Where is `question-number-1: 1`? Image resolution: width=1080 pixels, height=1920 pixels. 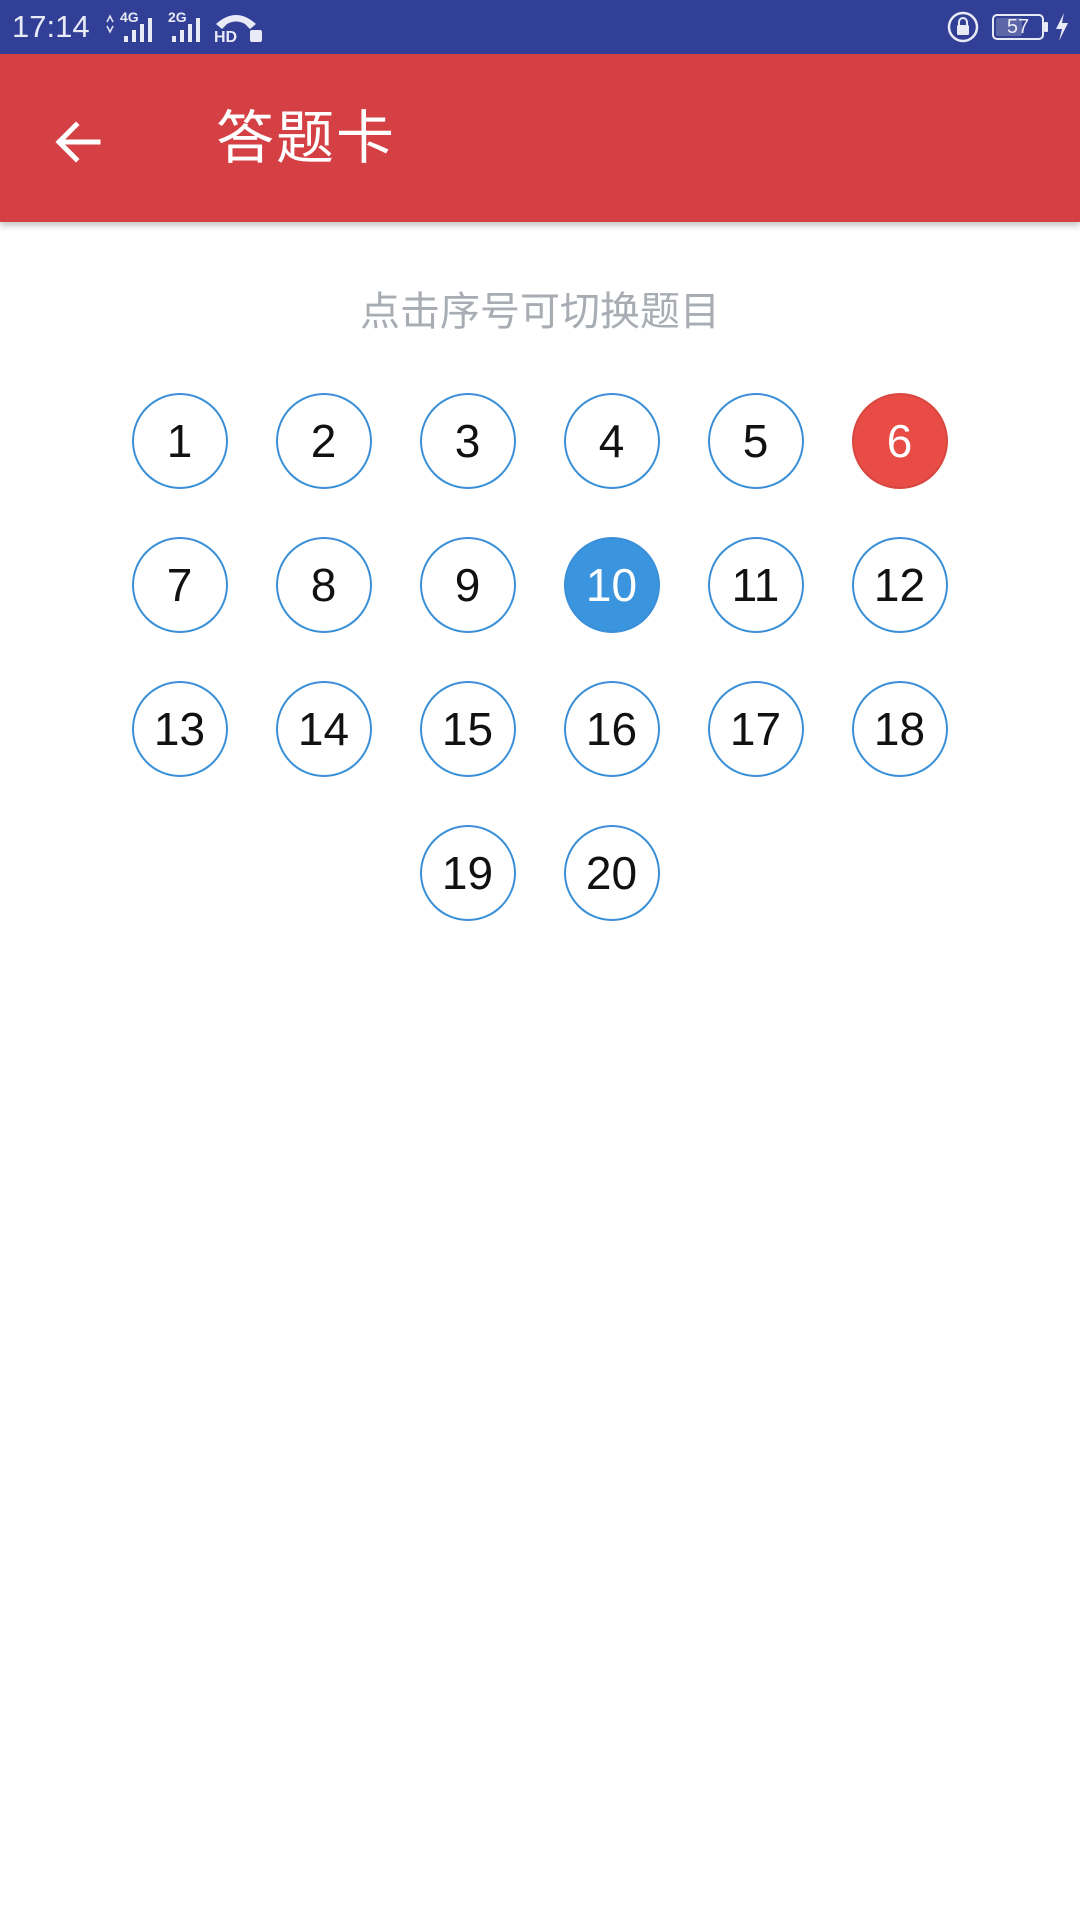 question-number-1: 1 is located at coordinates (179, 440).